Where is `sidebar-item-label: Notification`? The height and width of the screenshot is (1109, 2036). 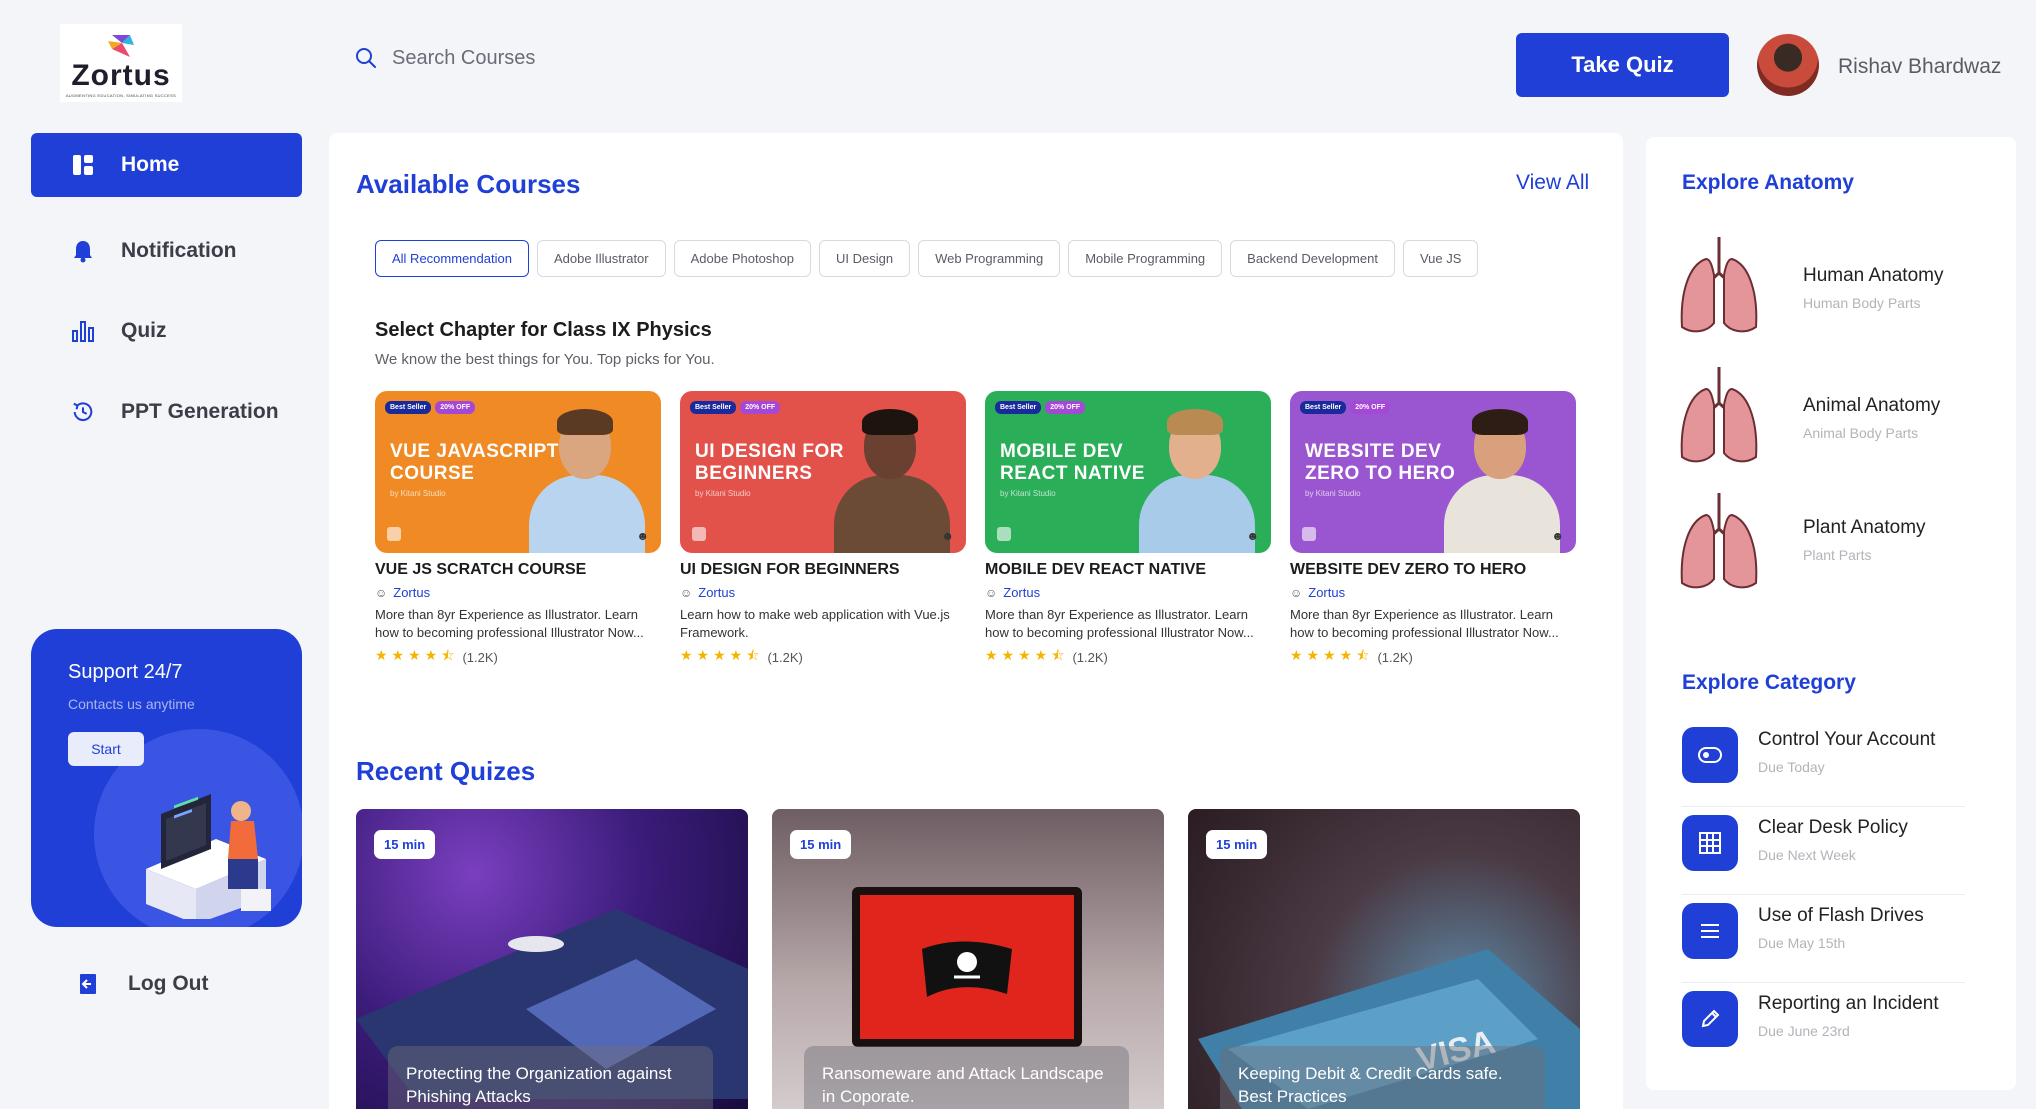 sidebar-item-label: Notification is located at coordinates (179, 250).